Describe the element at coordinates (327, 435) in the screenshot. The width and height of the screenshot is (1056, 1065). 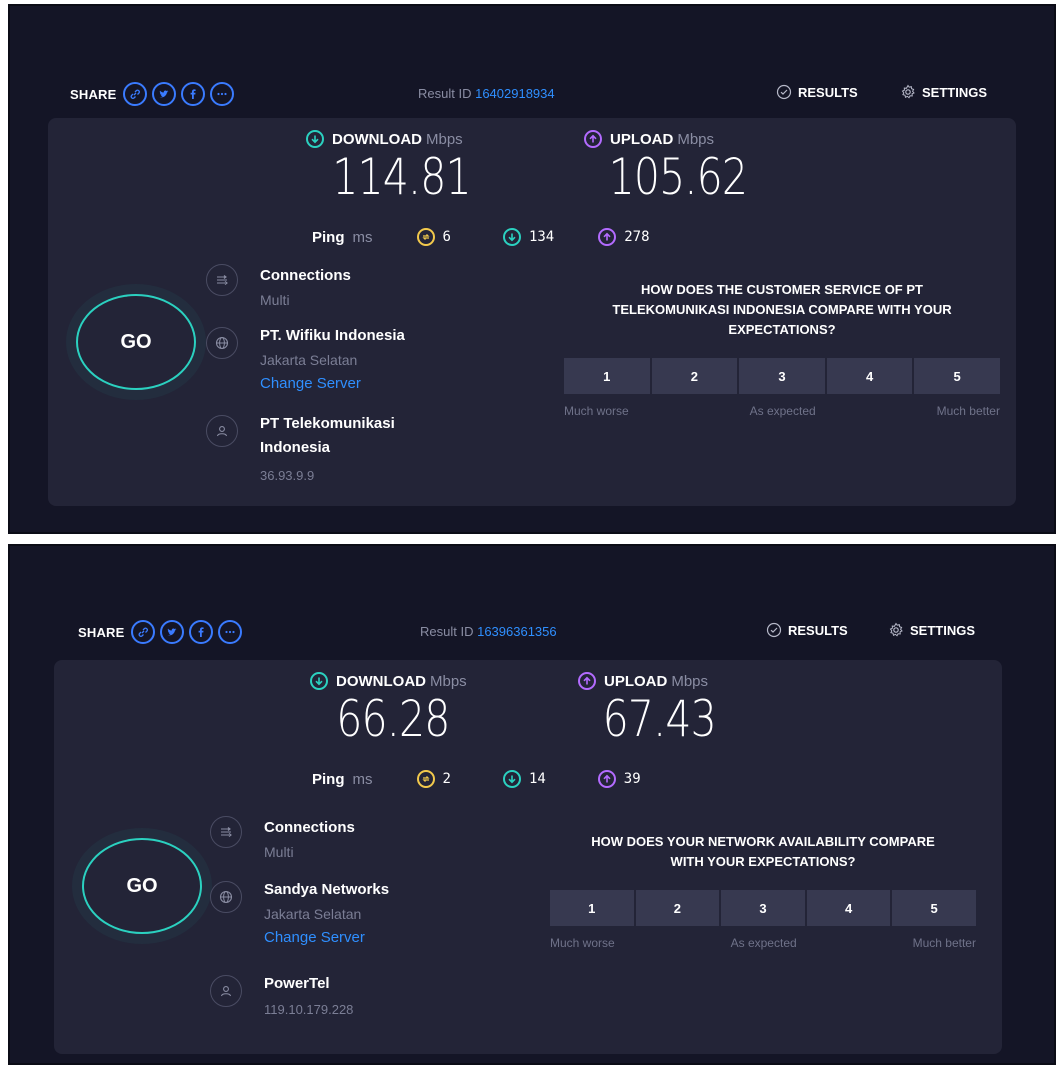
I see `isp-name: PT Telekomunikasi Indonesia` at that location.